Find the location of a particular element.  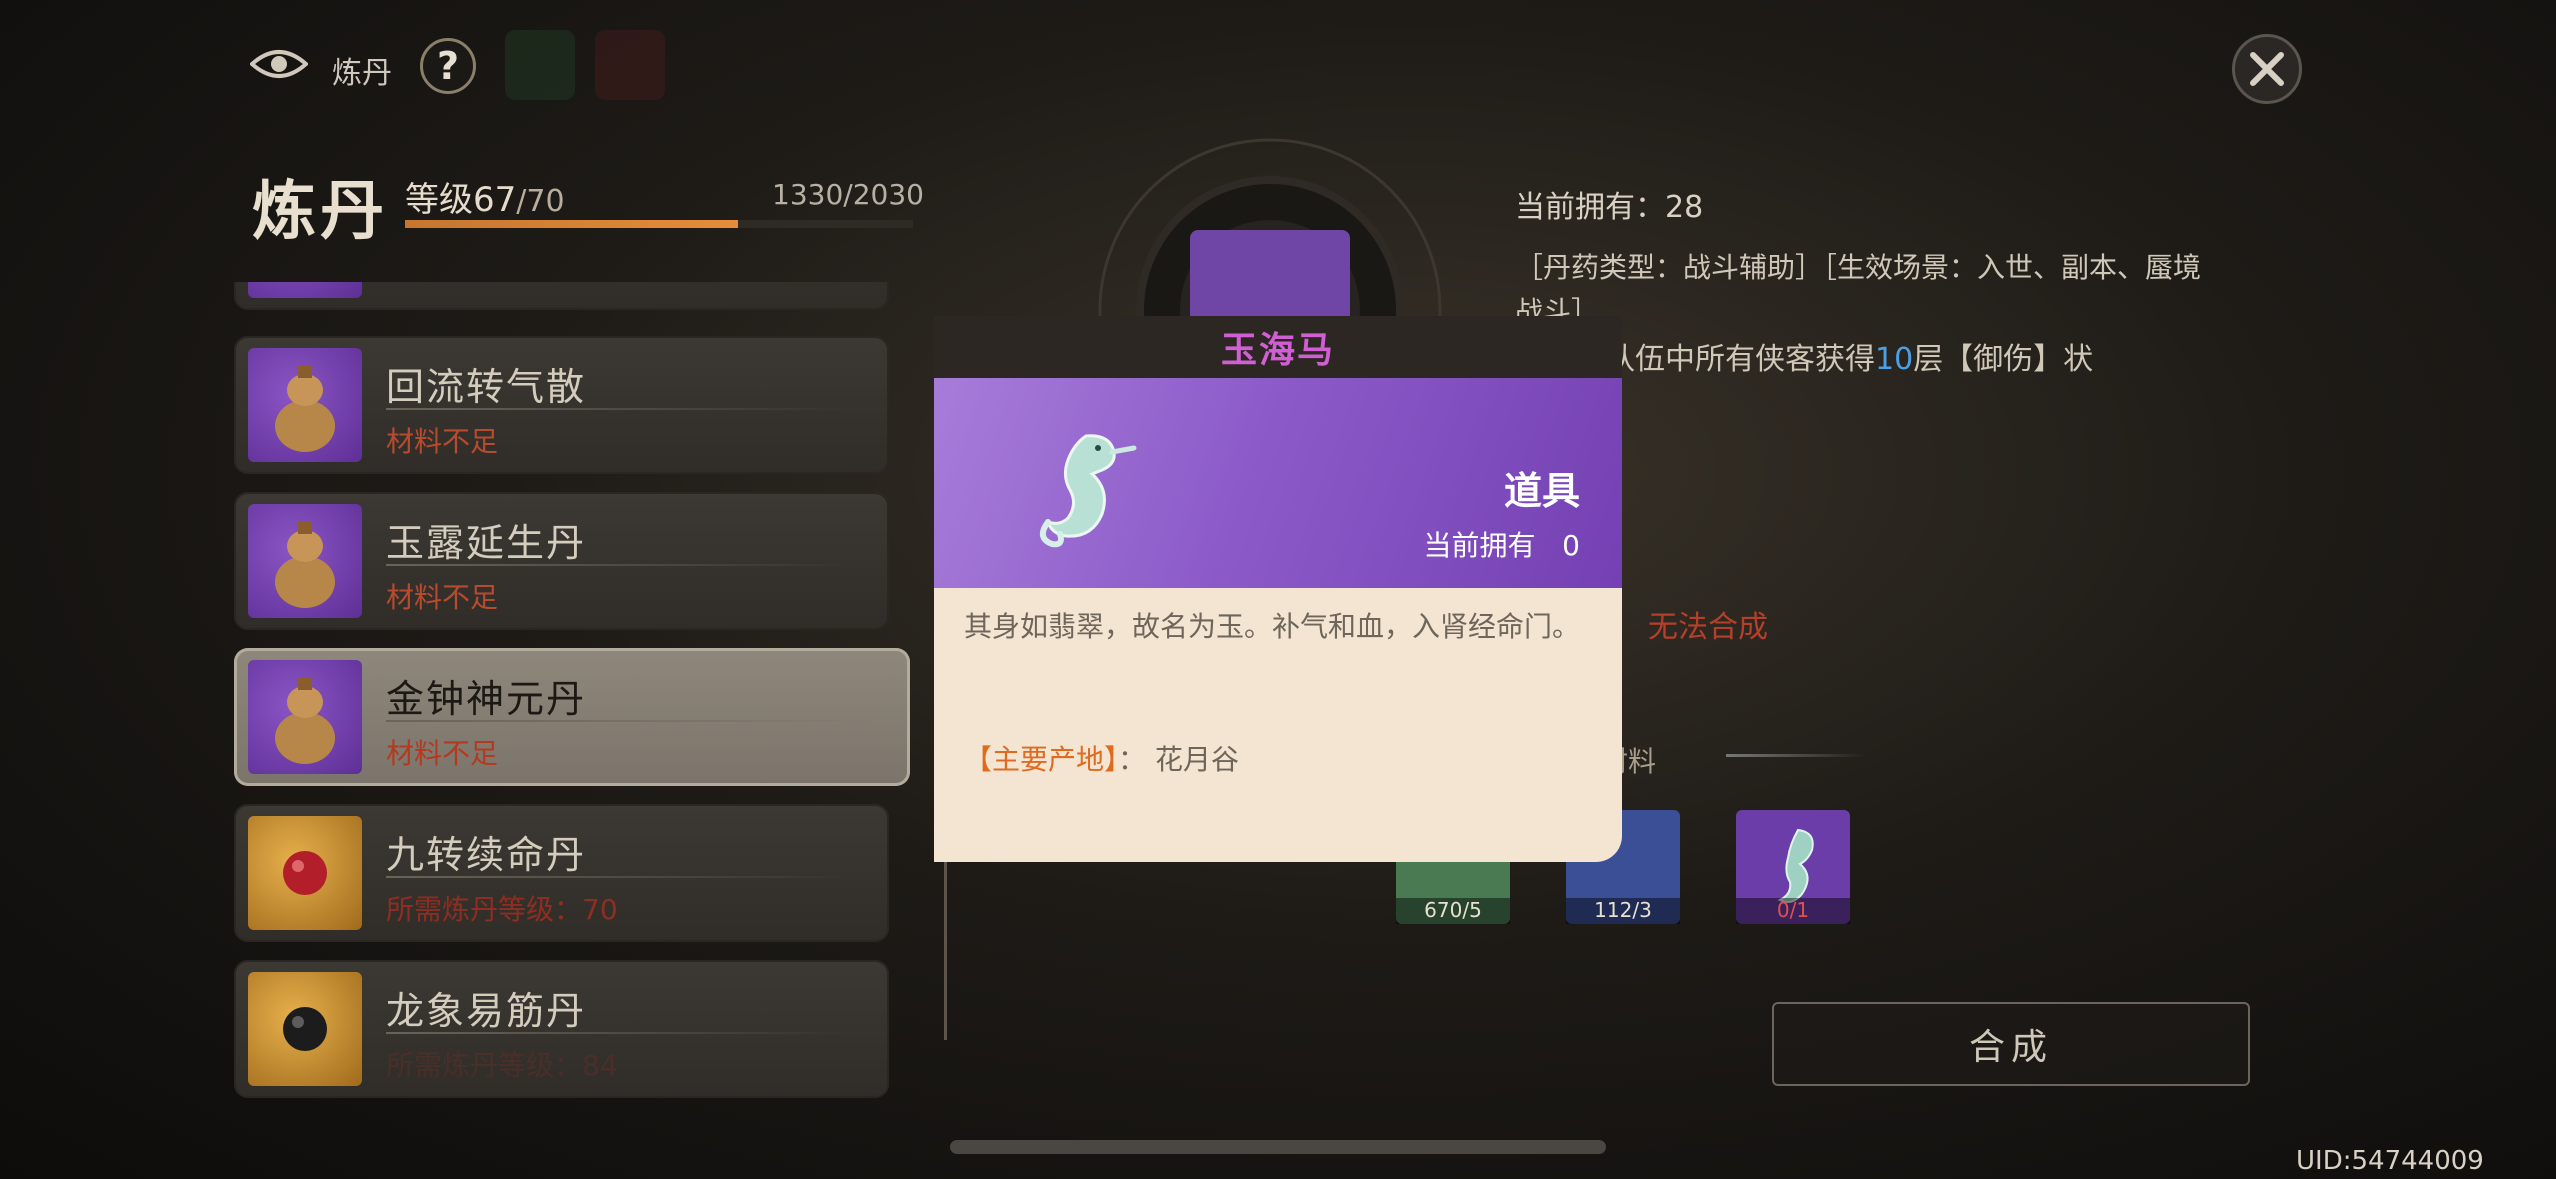

seahorse-icon is located at coordinates (1088, 491).